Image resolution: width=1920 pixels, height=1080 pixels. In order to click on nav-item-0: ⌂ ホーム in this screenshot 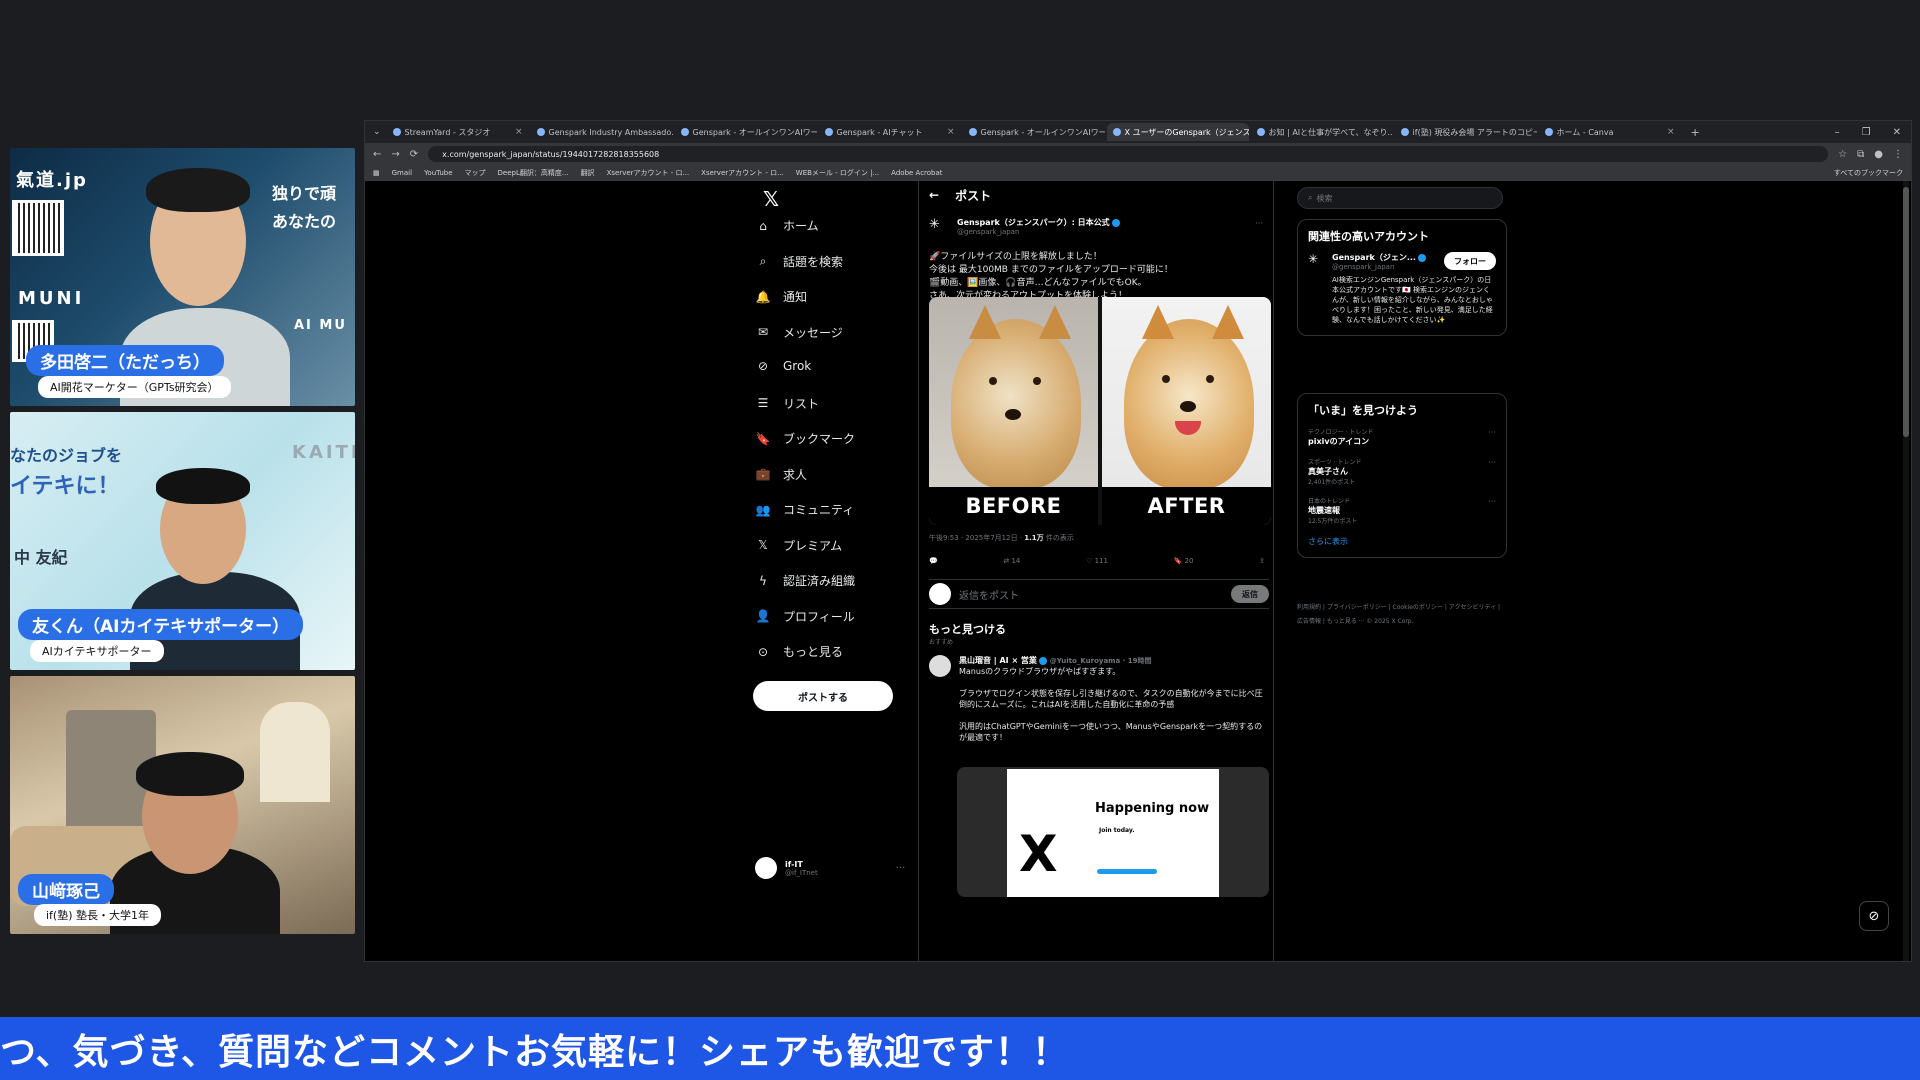, I will do `click(786, 225)`.